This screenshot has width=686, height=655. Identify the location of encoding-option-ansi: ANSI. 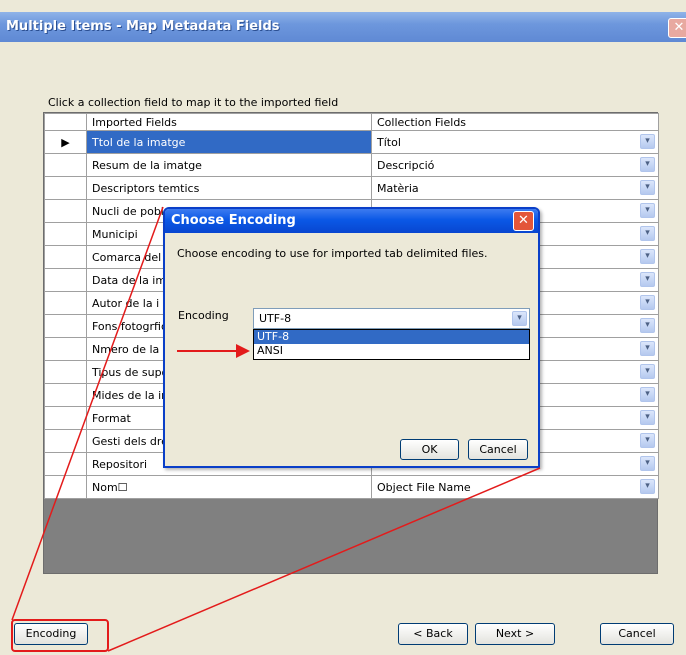
(391, 351).